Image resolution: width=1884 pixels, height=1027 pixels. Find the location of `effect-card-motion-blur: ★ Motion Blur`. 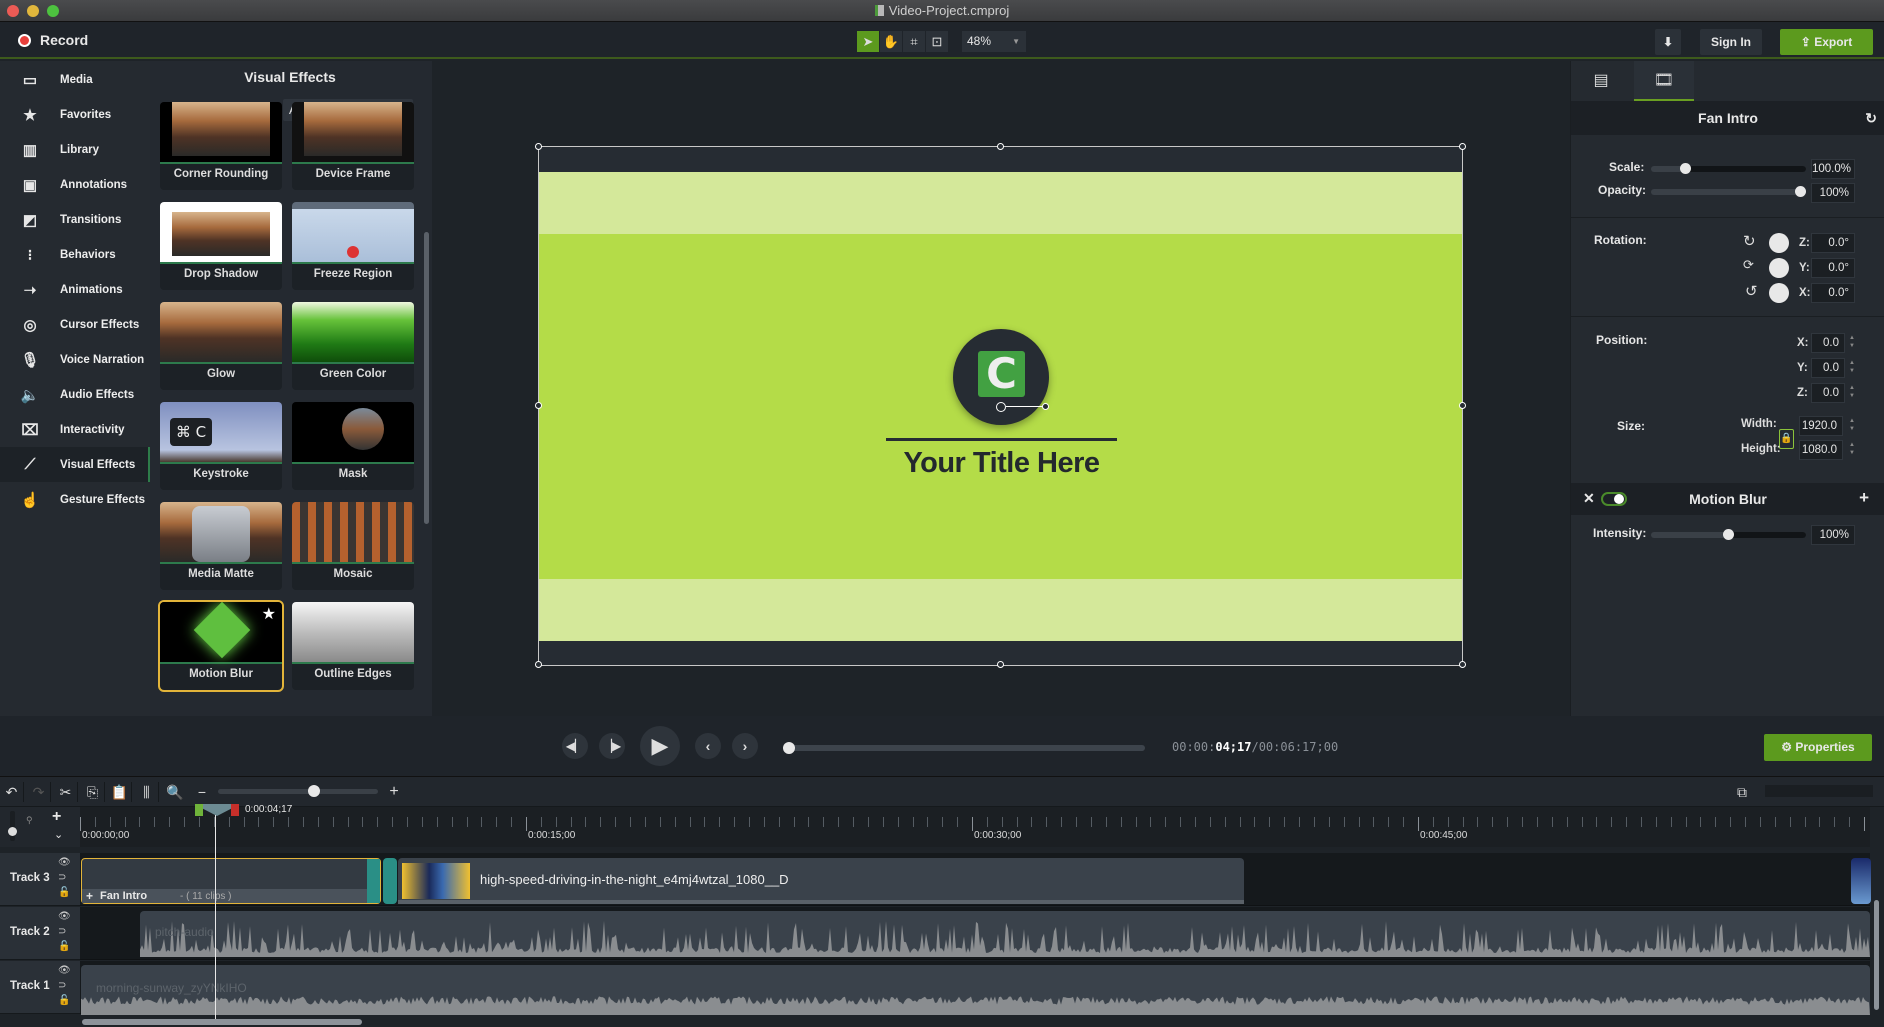

effect-card-motion-blur: ★ Motion Blur is located at coordinates (221, 646).